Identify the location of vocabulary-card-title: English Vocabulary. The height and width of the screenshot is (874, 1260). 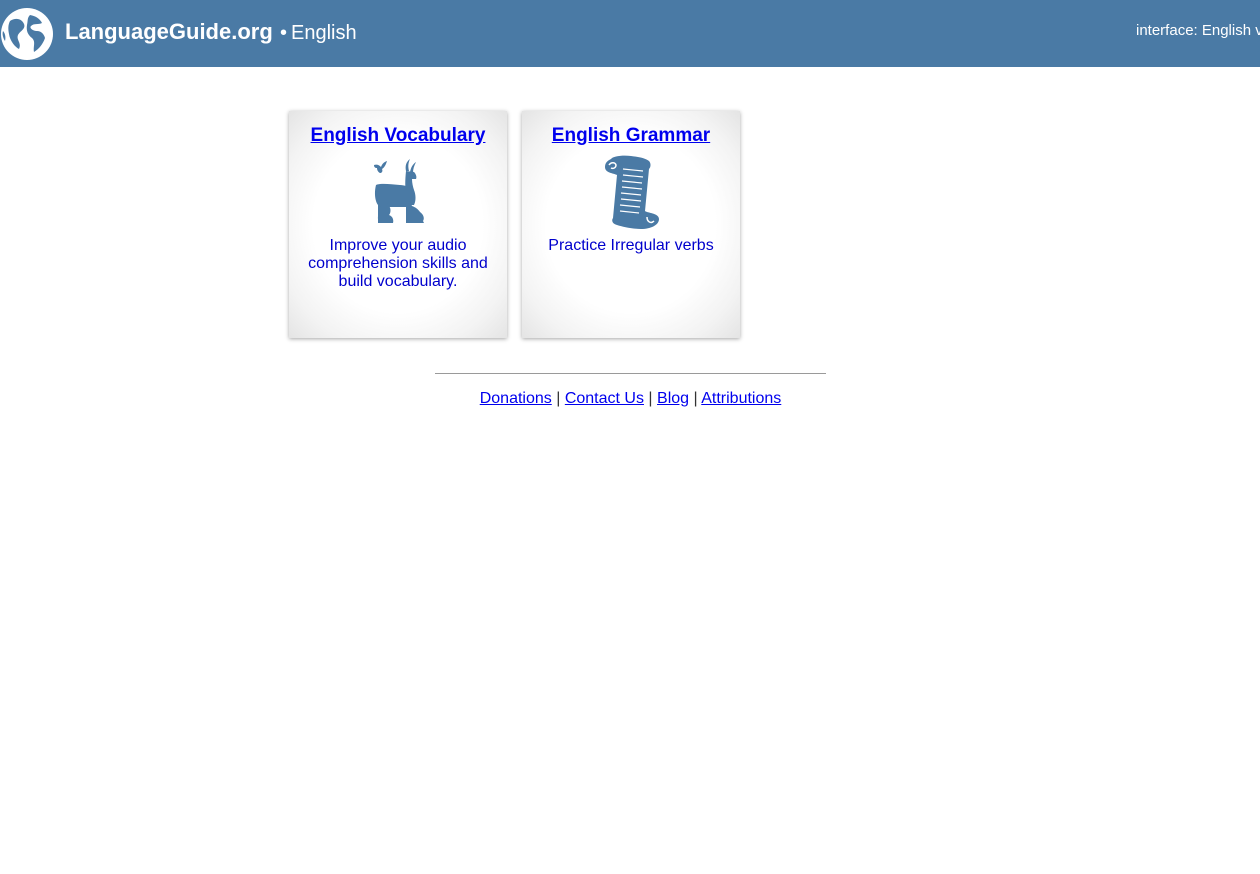
(398, 136).